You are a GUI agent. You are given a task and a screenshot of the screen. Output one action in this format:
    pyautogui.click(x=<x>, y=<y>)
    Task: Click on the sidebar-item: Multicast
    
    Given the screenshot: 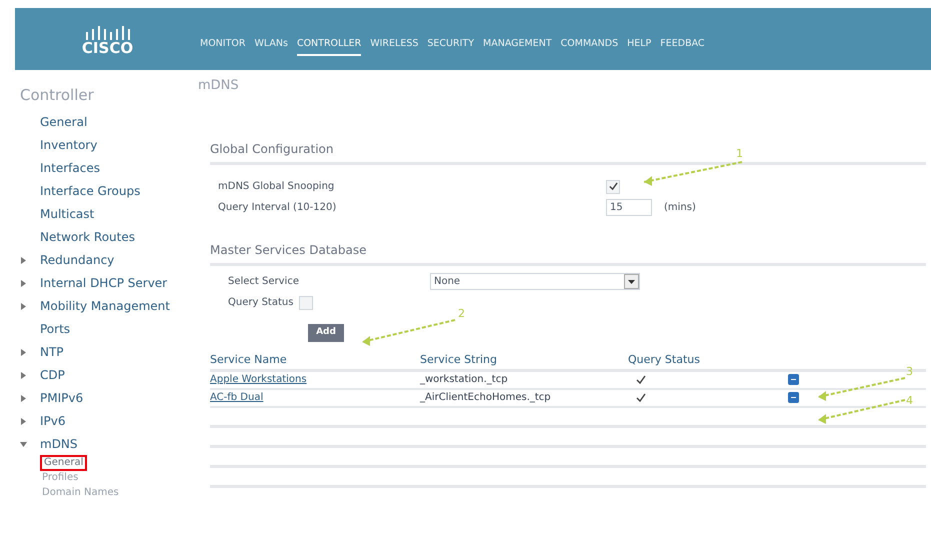 What is the action you would take?
    pyautogui.click(x=67, y=214)
    